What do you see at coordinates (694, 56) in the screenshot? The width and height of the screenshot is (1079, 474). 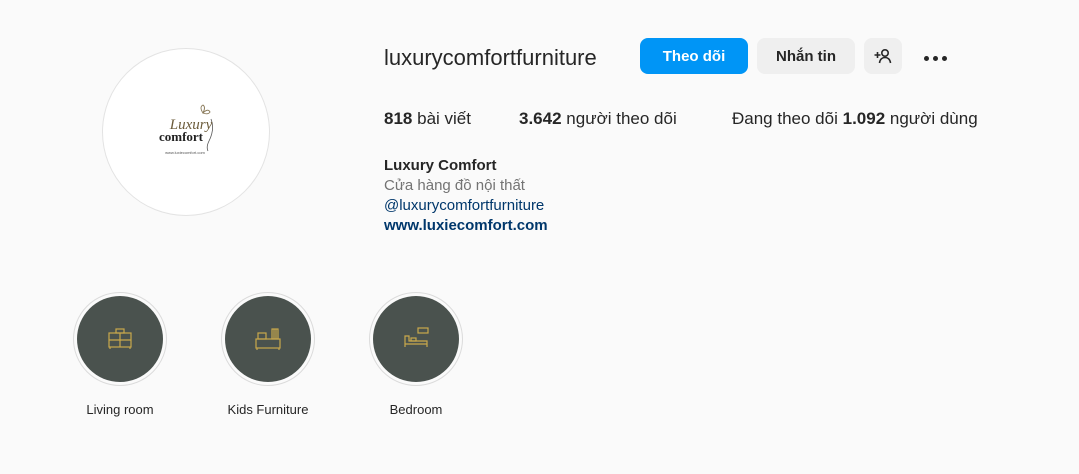 I see `follow-button: Theo dõi` at bounding box center [694, 56].